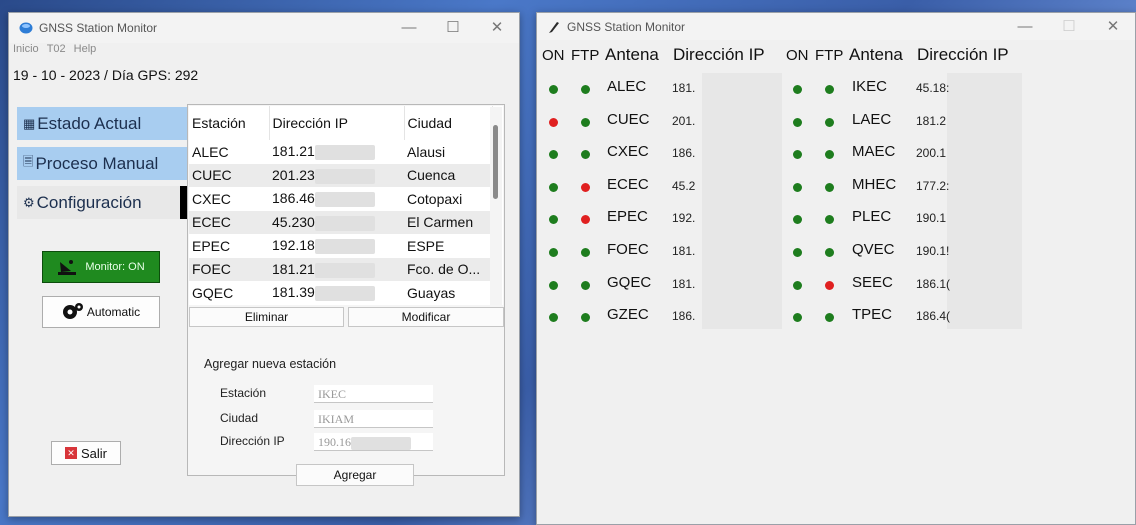 Image resolution: width=1136 pixels, height=525 pixels. I want to click on menu-t02: T02, so click(56, 50).